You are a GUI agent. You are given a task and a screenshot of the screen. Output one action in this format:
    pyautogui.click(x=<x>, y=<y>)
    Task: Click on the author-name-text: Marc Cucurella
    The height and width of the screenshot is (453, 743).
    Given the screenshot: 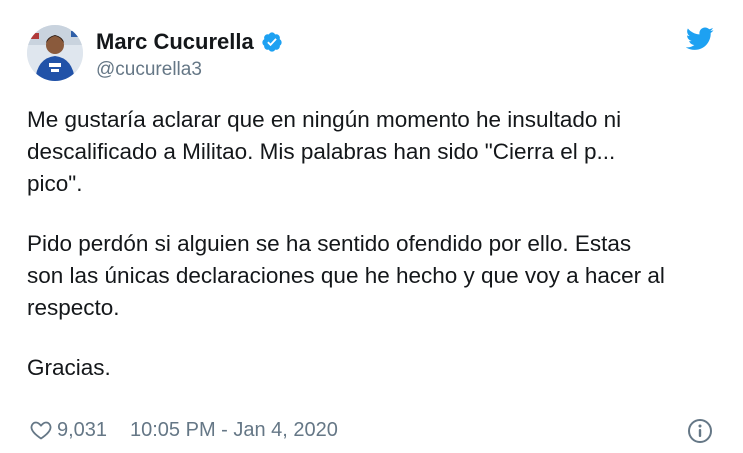 What is the action you would take?
    pyautogui.click(x=175, y=42)
    